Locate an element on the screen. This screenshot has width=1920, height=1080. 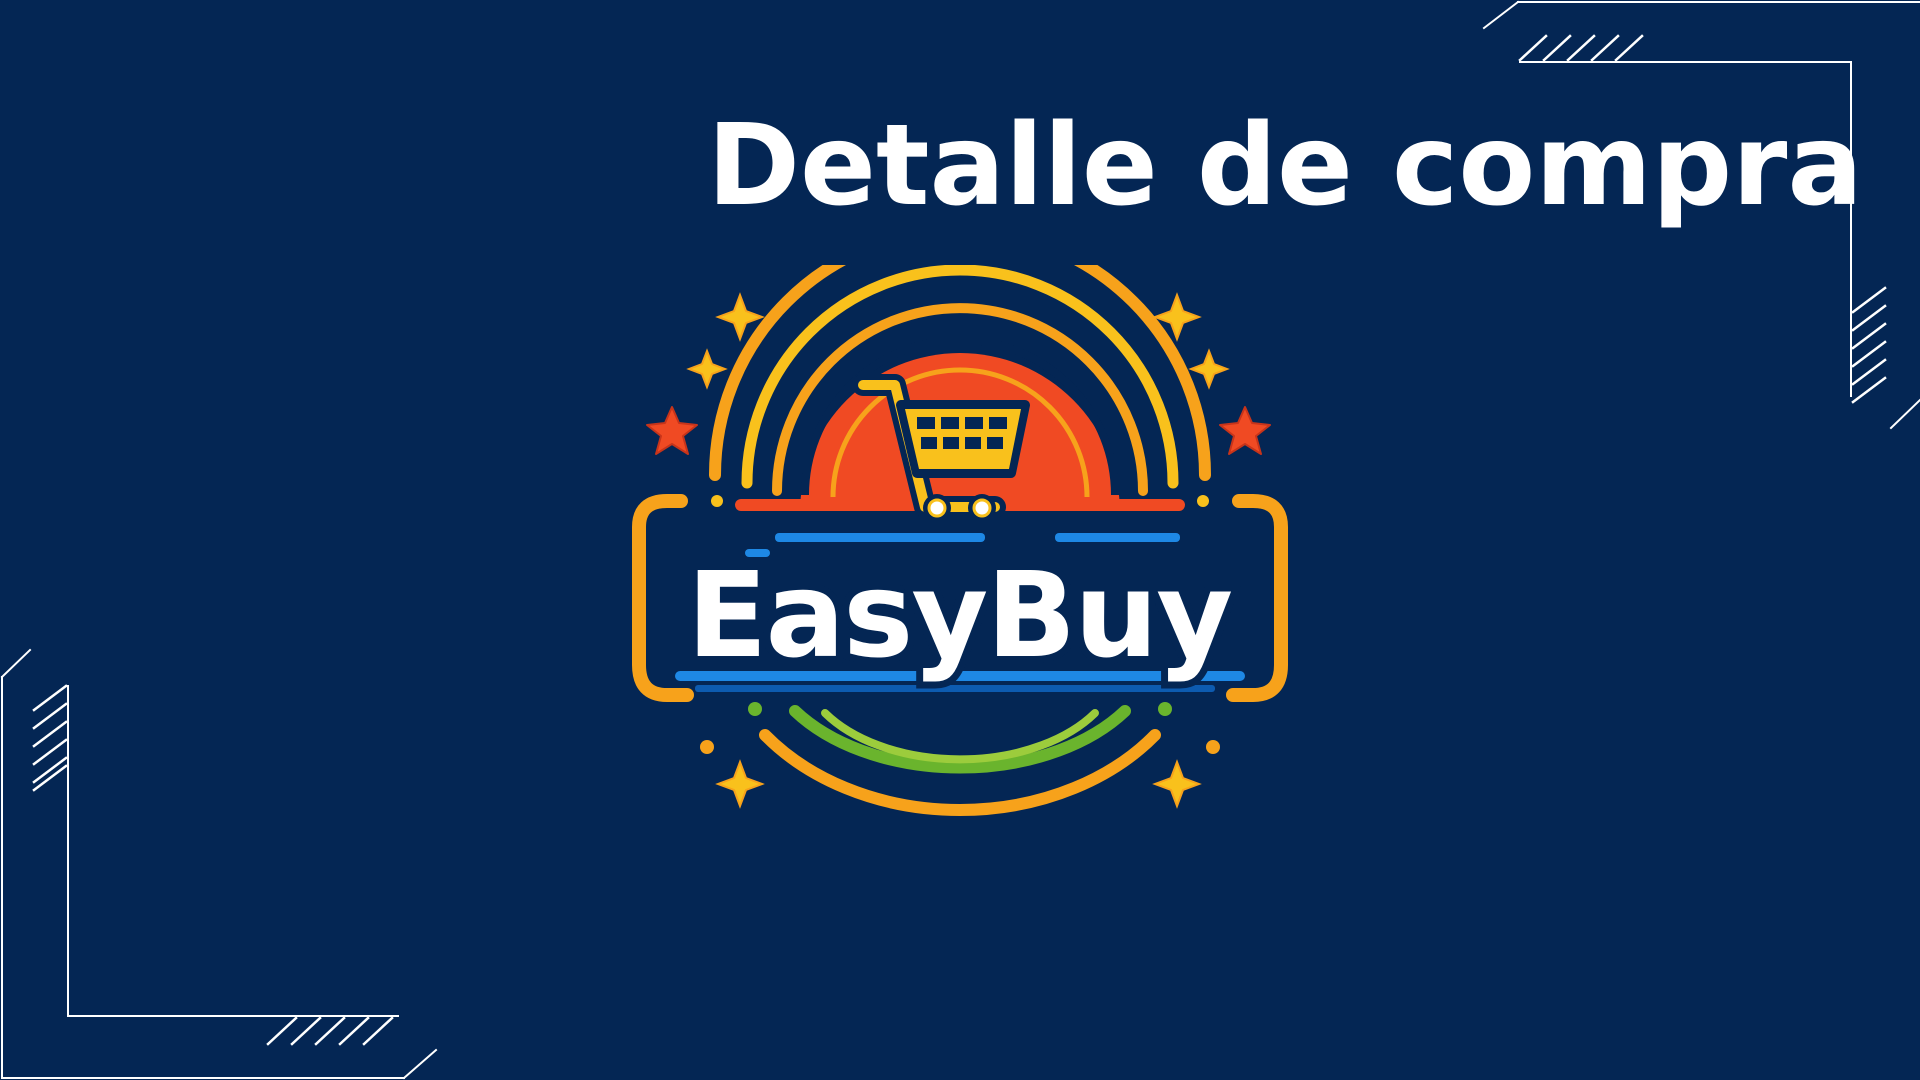
slide-title: Detalle de compra is located at coordinates (1285, 166).